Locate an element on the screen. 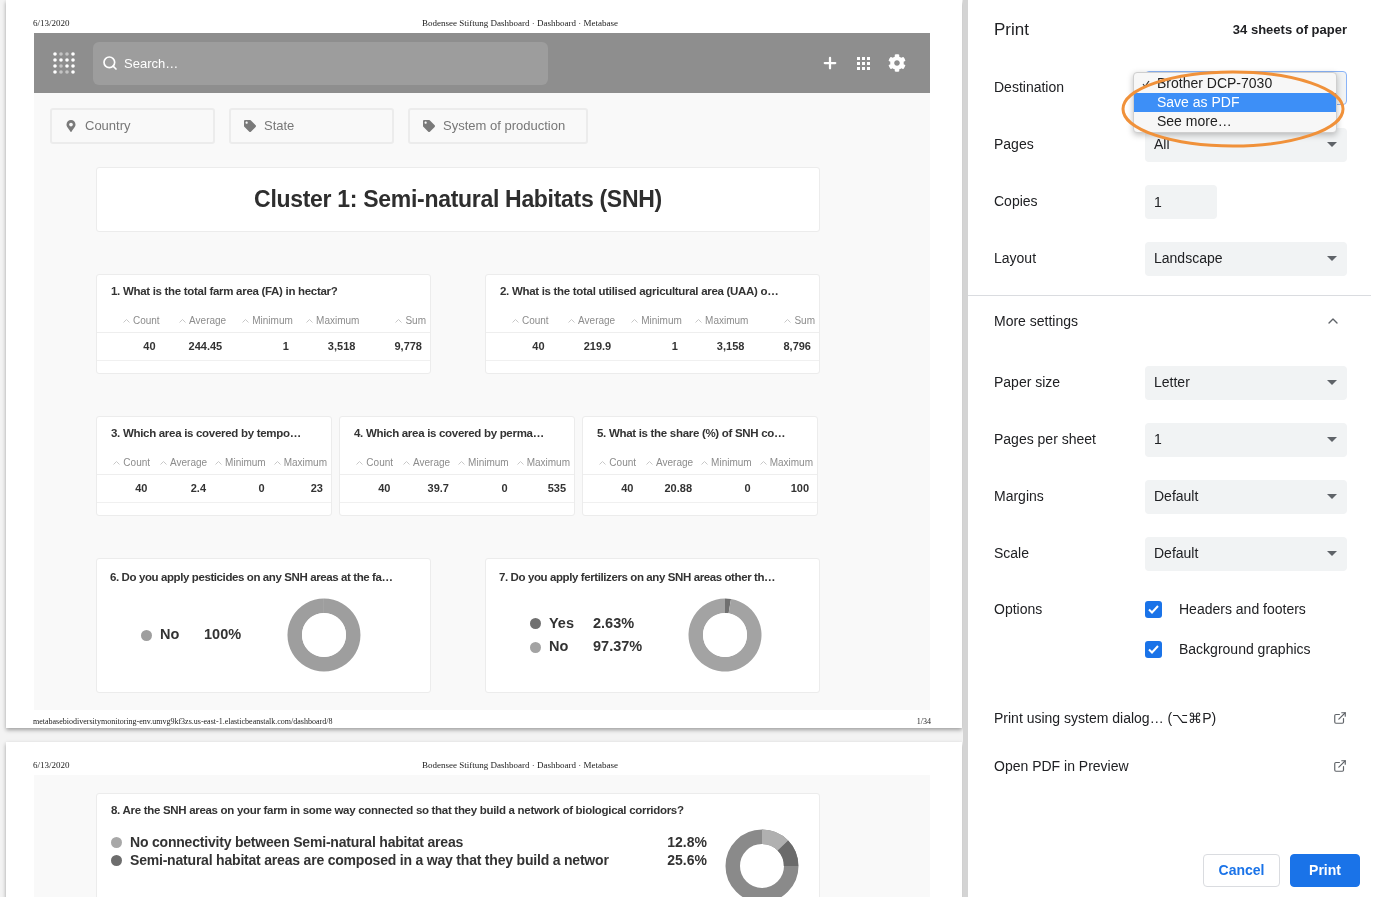 Image resolution: width=1375 pixels, height=897 pixels. plus-icon is located at coordinates (830, 63).